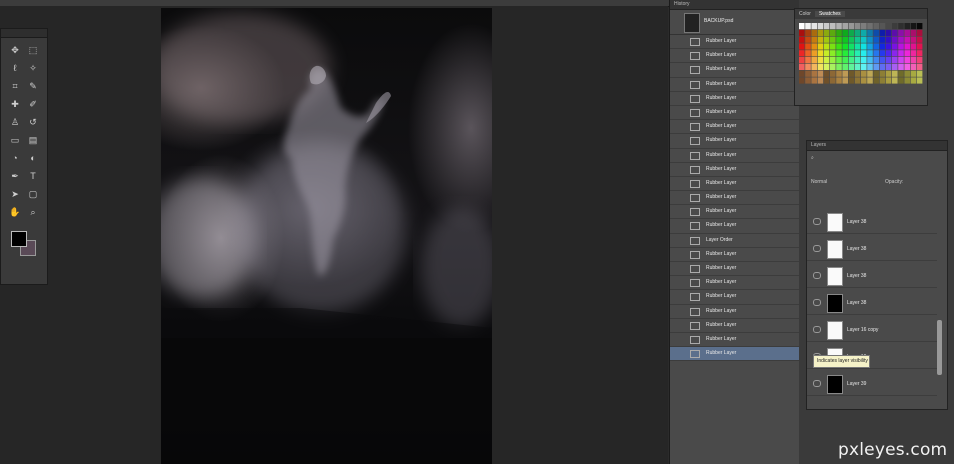 The width and height of the screenshot is (954, 464). What do you see at coordinates (33, 140) in the screenshot?
I see `gradient-tool-icon: ▤` at bounding box center [33, 140].